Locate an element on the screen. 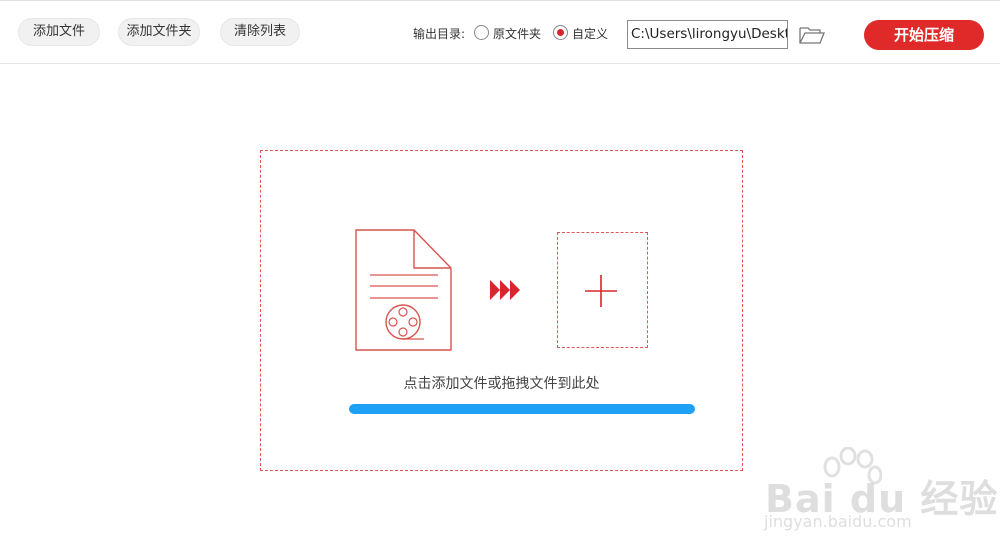 This screenshot has height=553, width=1000. output-path-input: C:\Users\lirongyu\Desktop is located at coordinates (707, 34).